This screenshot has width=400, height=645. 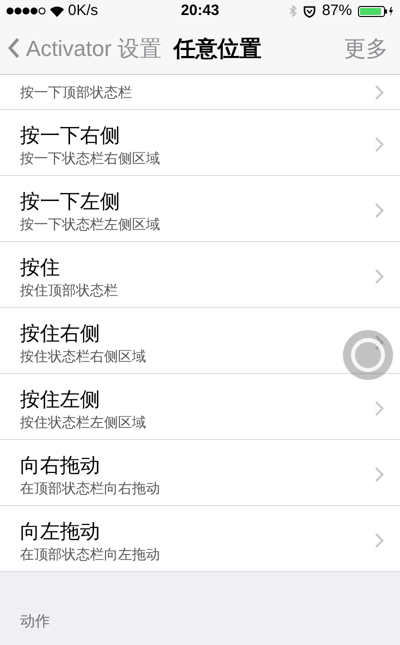 What do you see at coordinates (69, 289) in the screenshot?
I see `row-subtitle: 按住顶部状态栏` at bounding box center [69, 289].